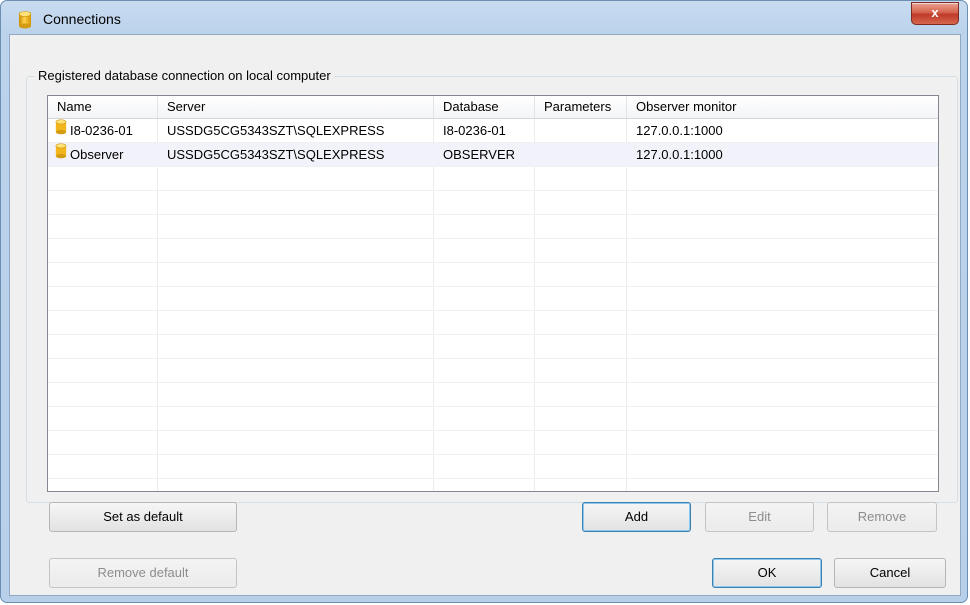  I want to click on close-icon: x, so click(935, 12).